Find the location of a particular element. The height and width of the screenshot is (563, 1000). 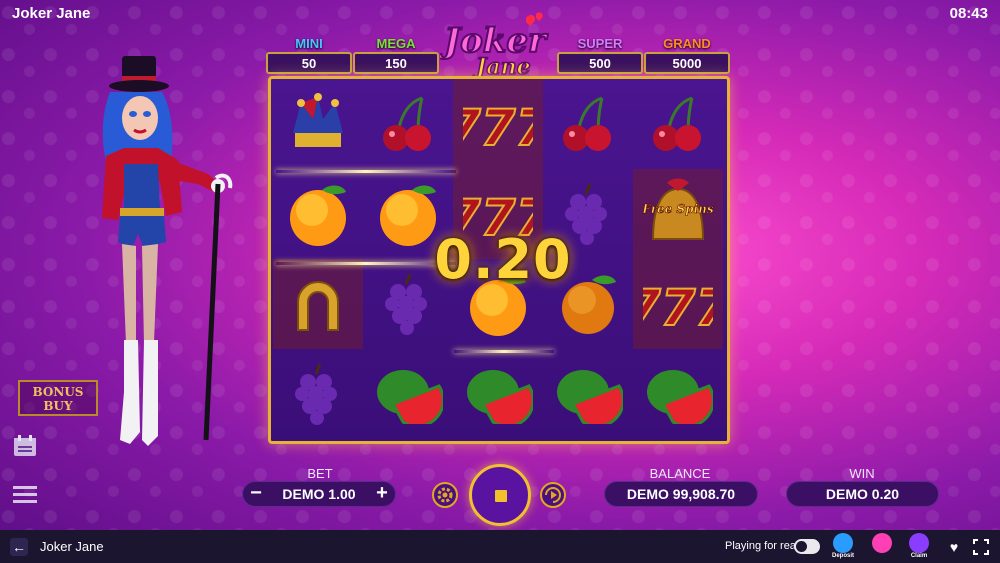

autoplay-button is located at coordinates (553, 495).